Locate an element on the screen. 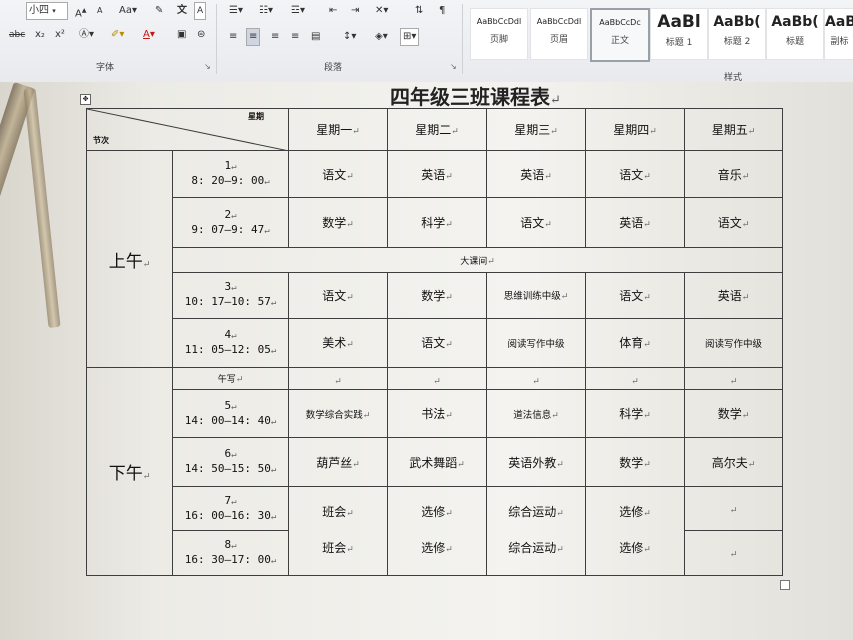  morning-cell: 上午↵ is located at coordinates (129, 259).